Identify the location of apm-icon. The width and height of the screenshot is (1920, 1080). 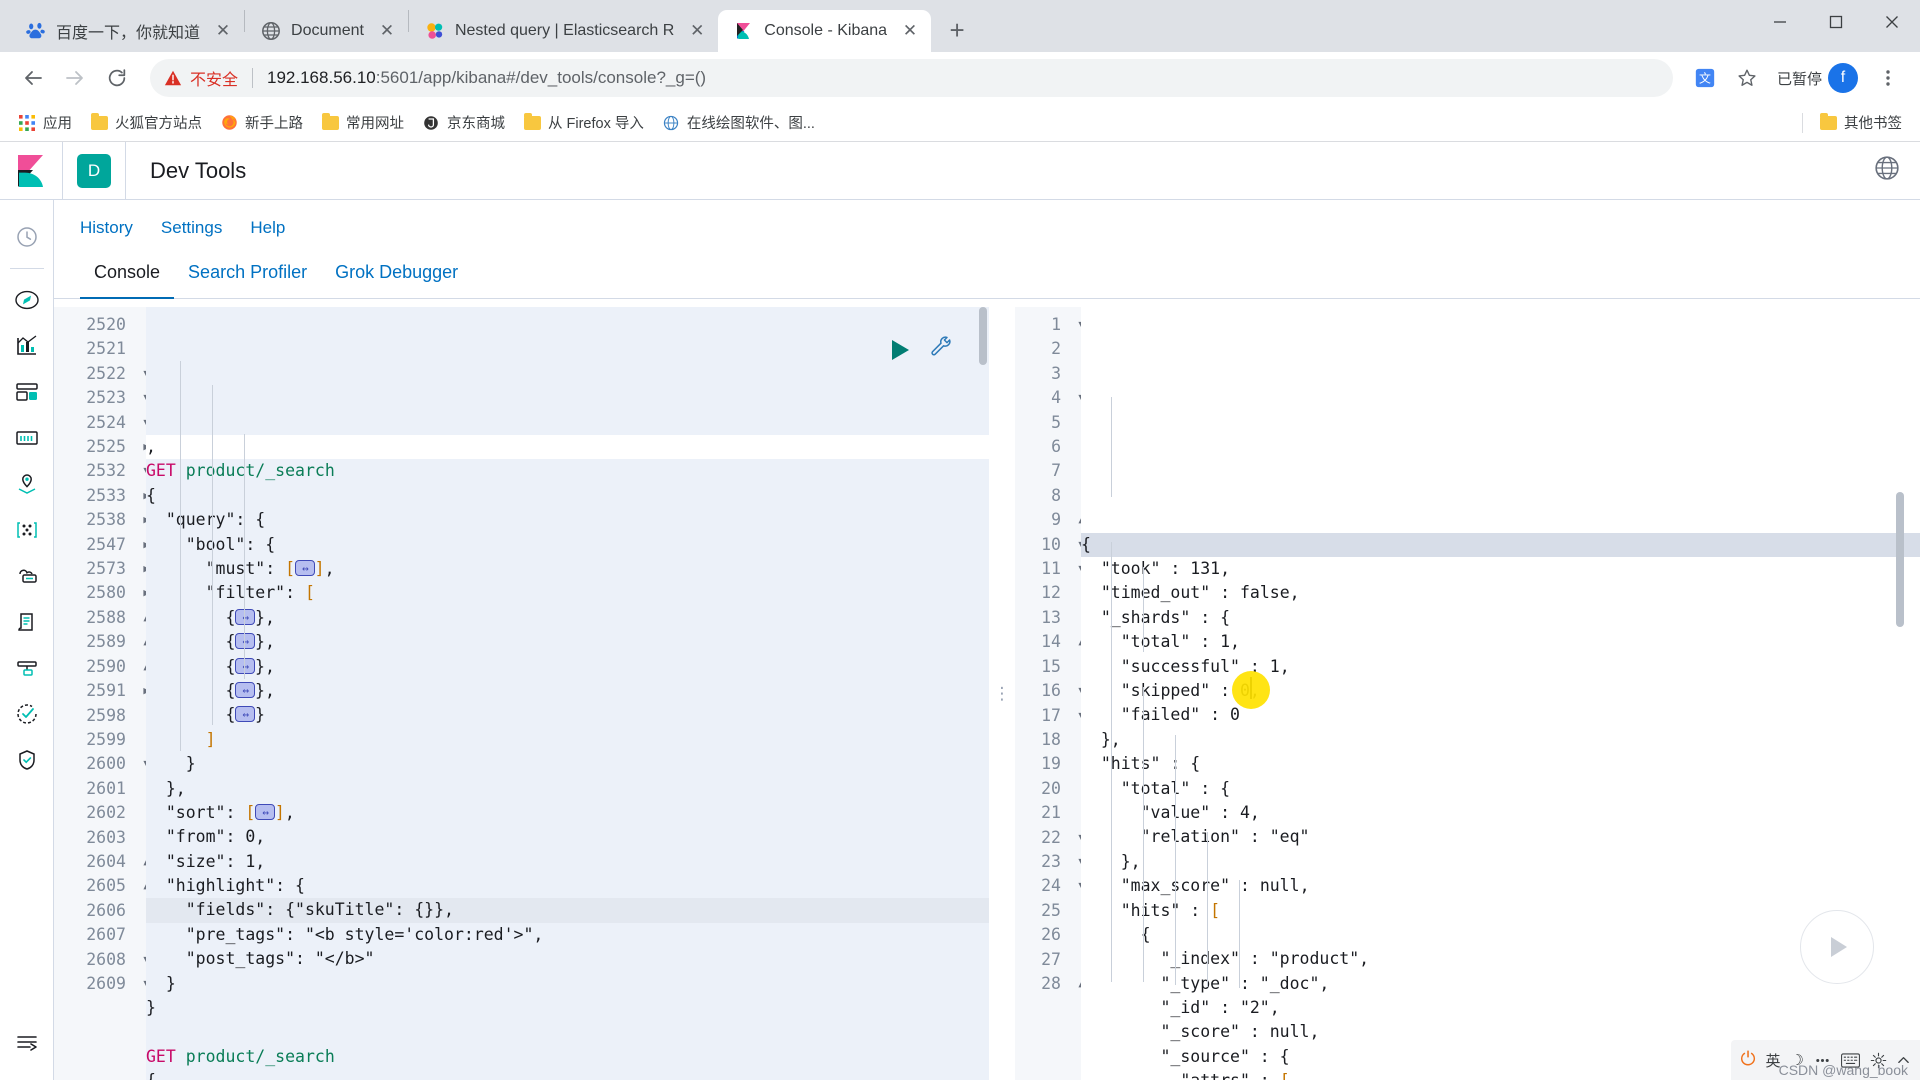
(27, 668).